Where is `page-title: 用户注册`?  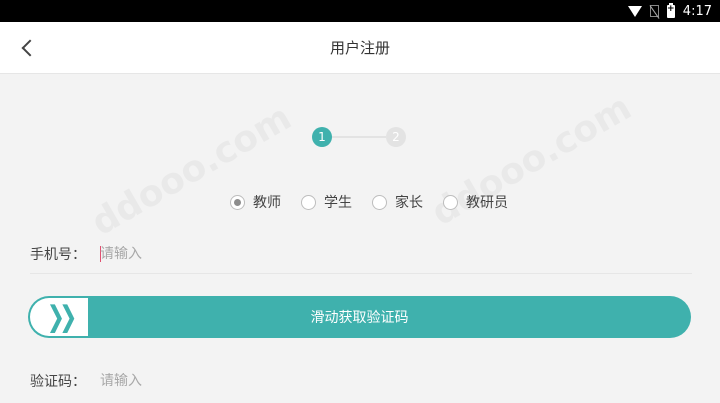 page-title: 用户注册 is located at coordinates (359, 48).